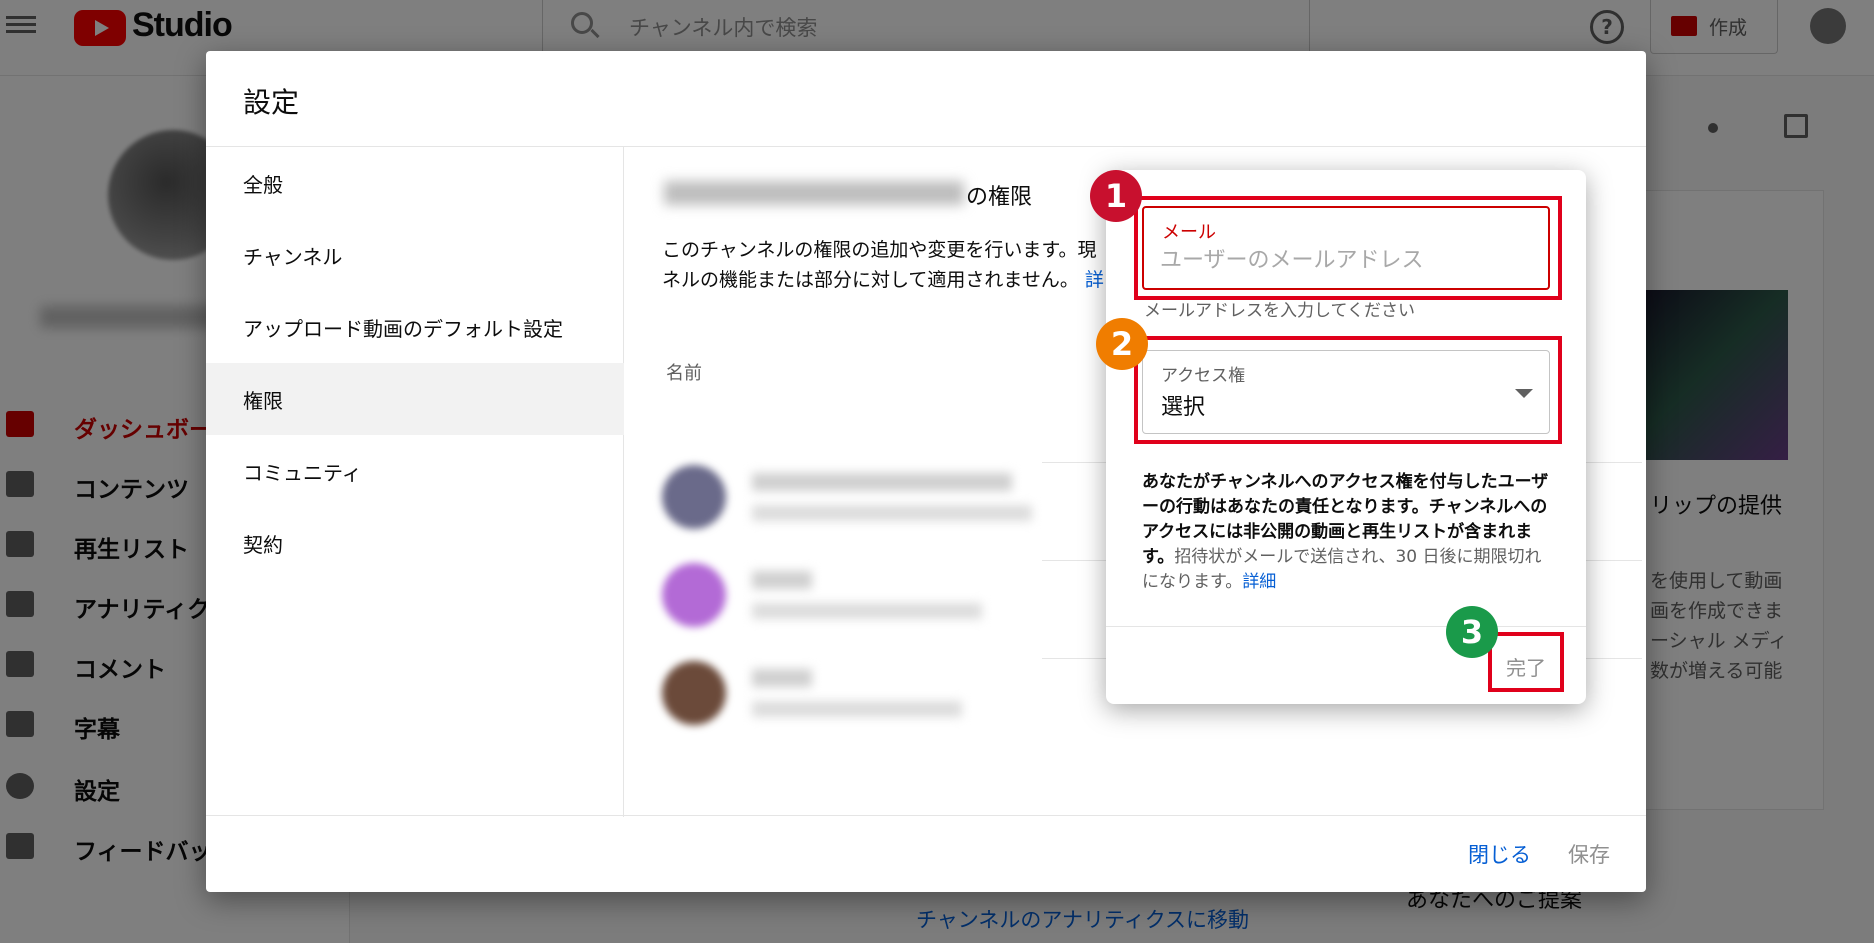  I want to click on settings-nav-channel: チャンネル, so click(415, 255).